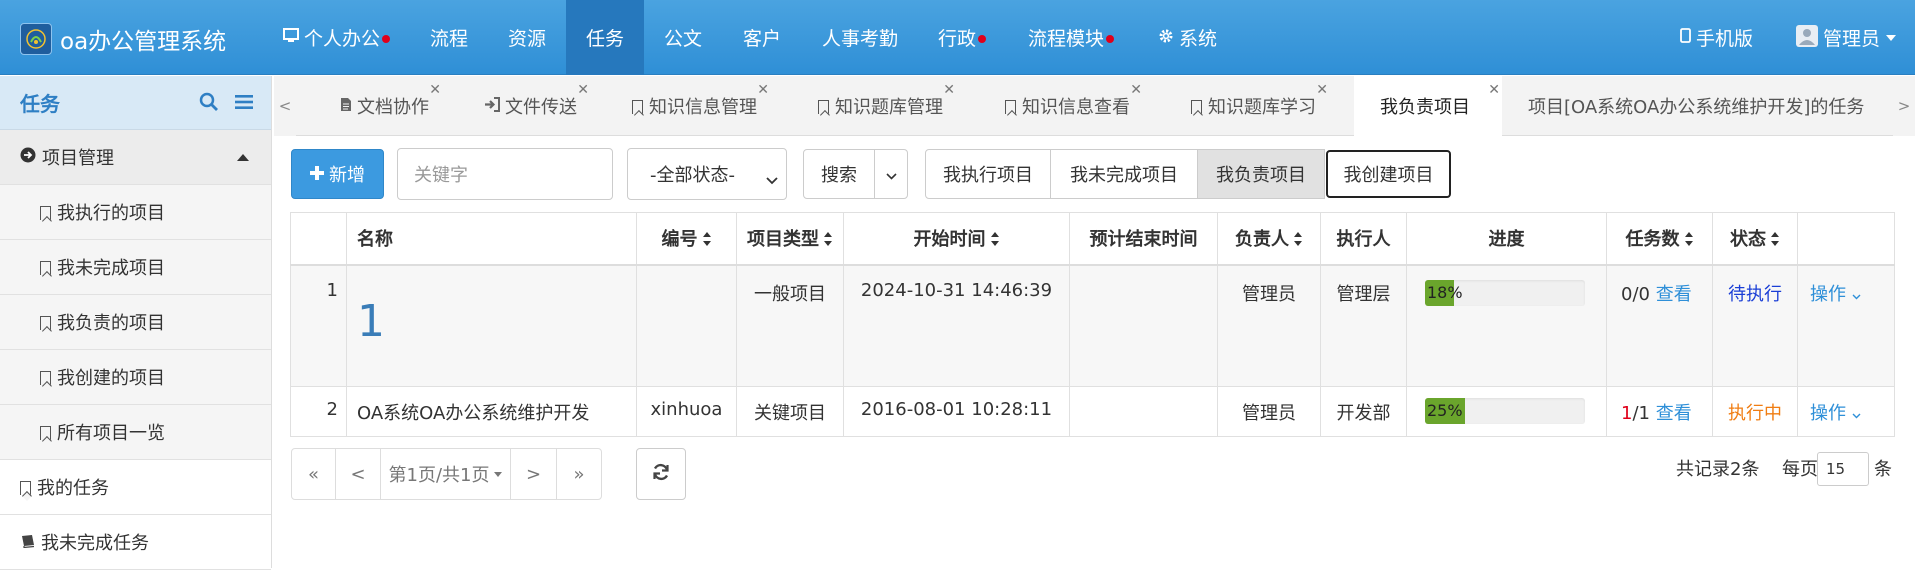  What do you see at coordinates (1718, 469) in the screenshot?
I see `total-records: 共记录2条` at bounding box center [1718, 469].